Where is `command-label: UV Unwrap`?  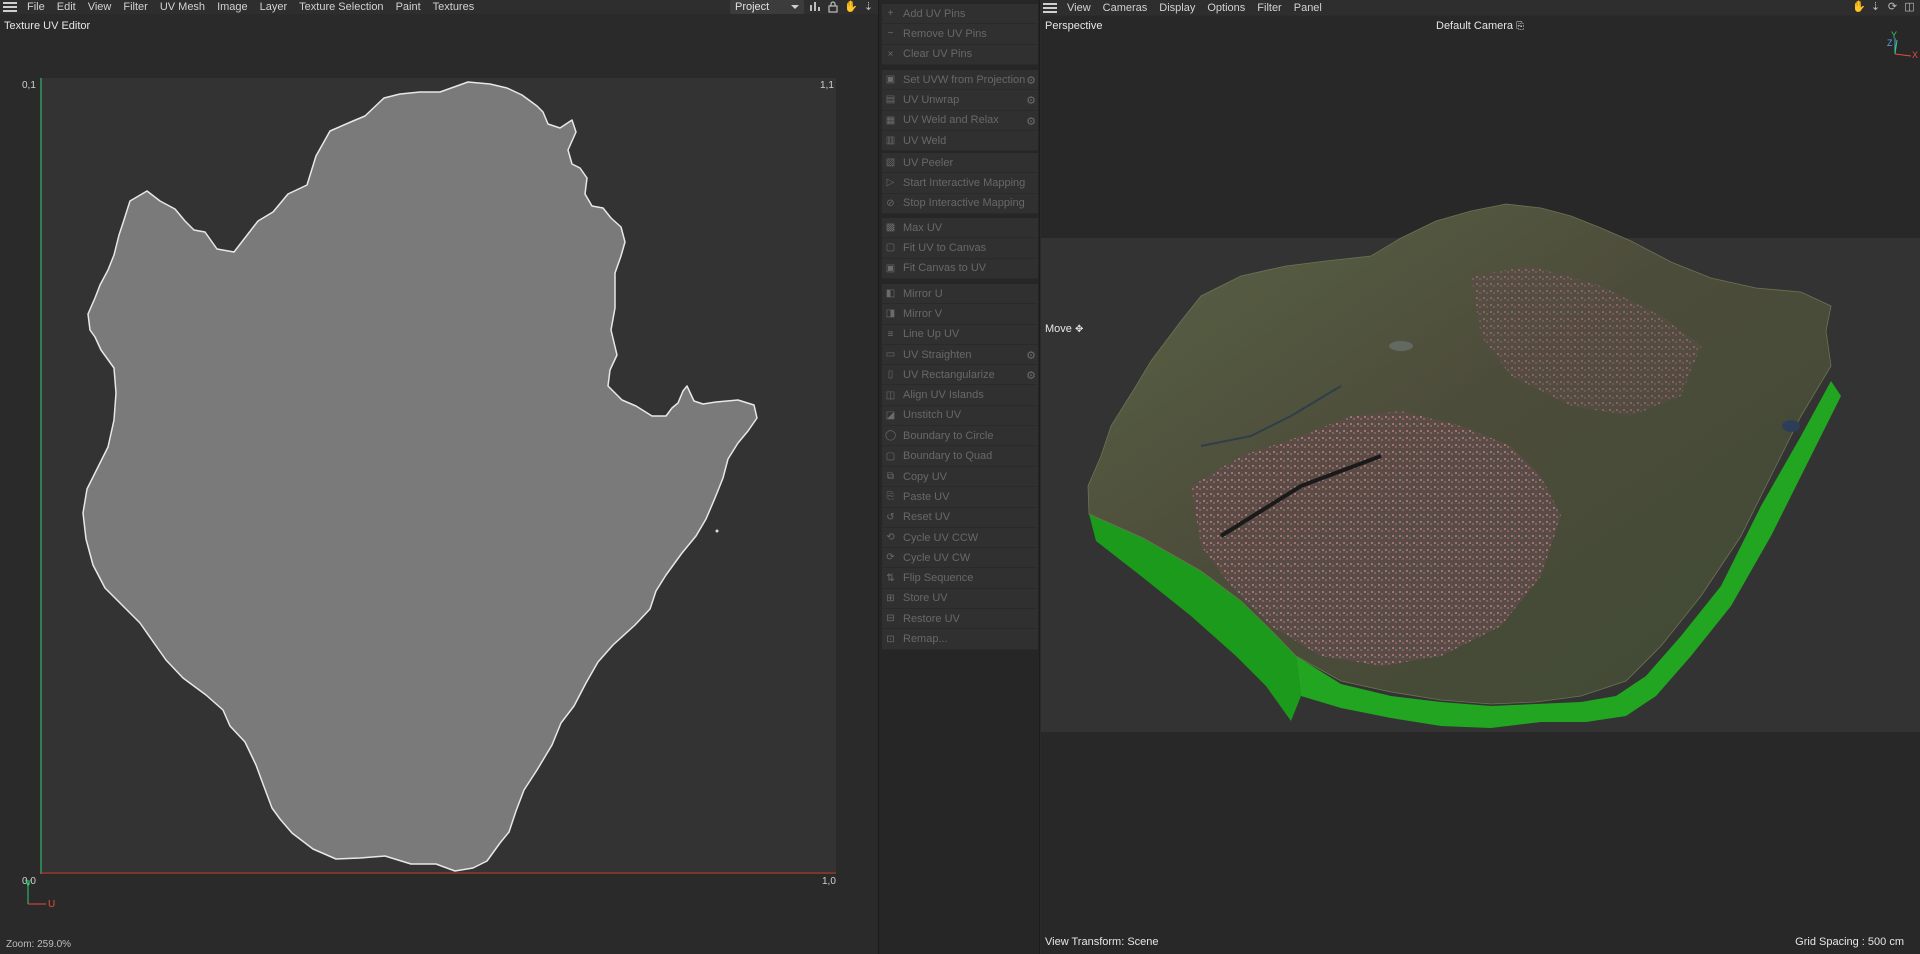 command-label: UV Unwrap is located at coordinates (931, 99).